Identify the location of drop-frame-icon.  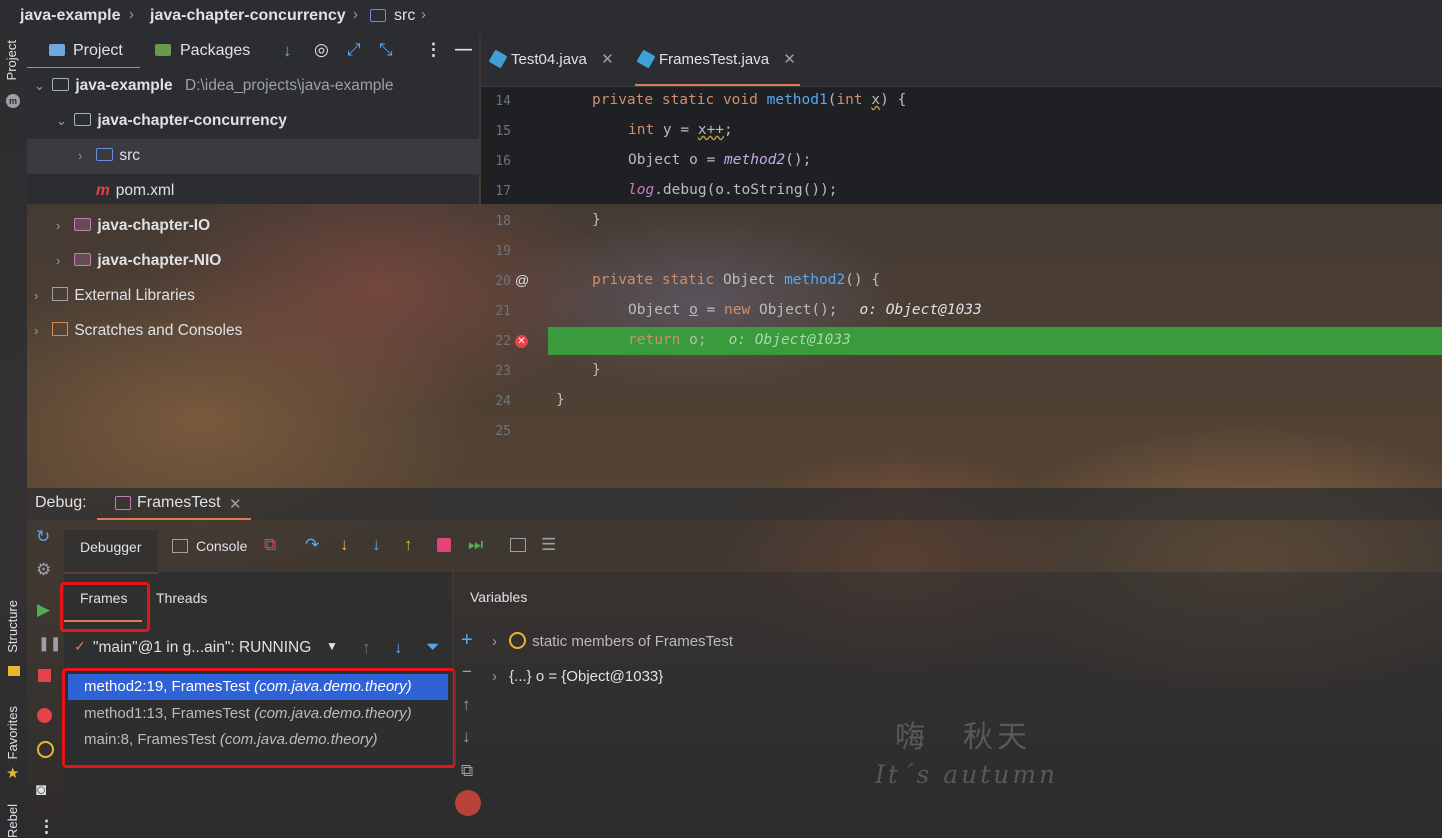
(444, 545).